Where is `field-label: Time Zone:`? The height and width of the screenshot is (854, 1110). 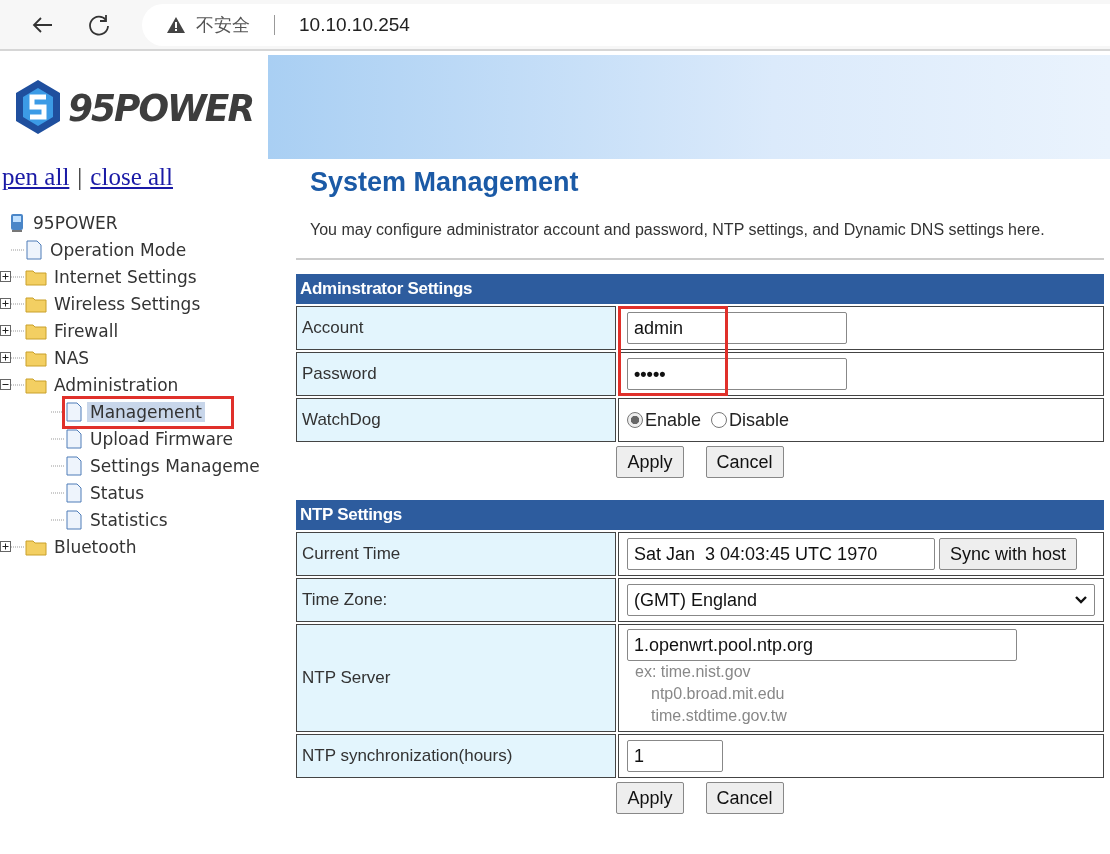
field-label: Time Zone: is located at coordinates (456, 600).